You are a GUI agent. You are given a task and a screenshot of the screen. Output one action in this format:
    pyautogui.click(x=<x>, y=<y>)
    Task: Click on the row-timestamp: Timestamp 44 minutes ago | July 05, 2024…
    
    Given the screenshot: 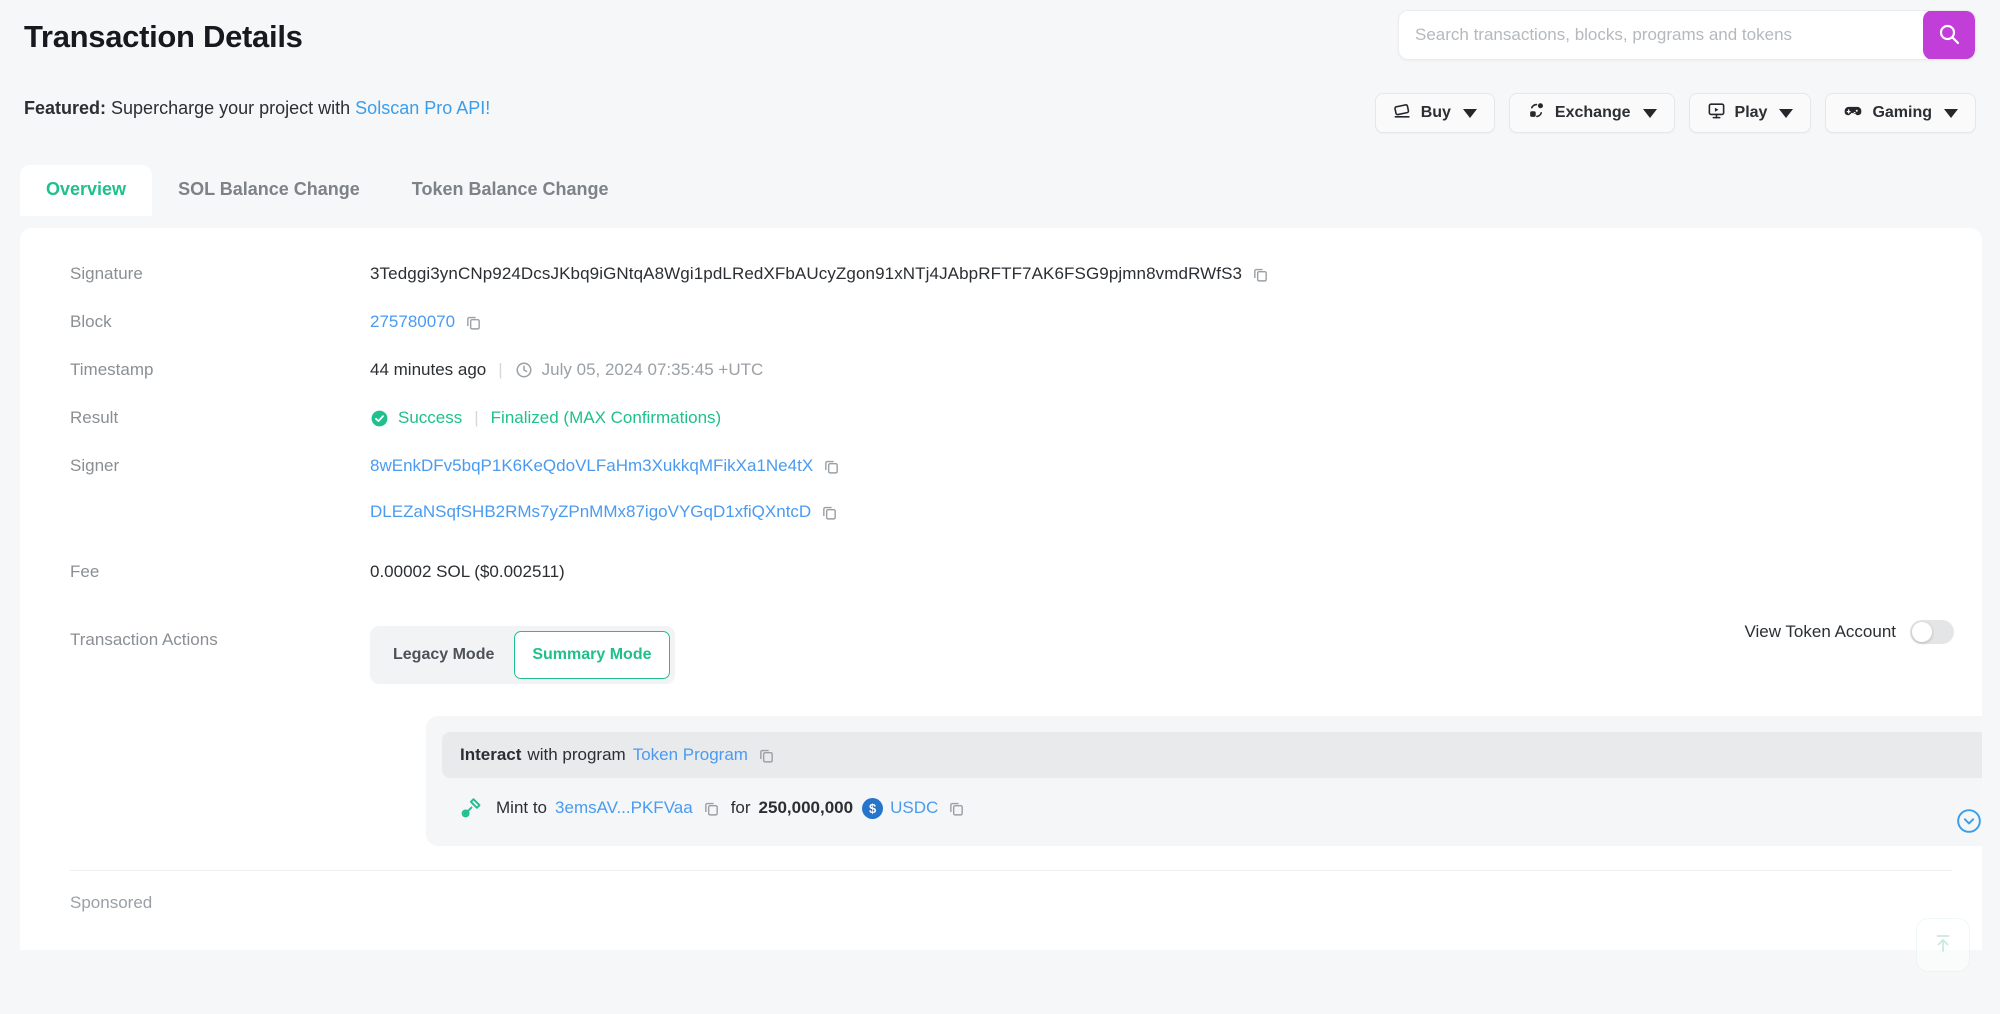 What is the action you would take?
    pyautogui.click(x=1001, y=370)
    